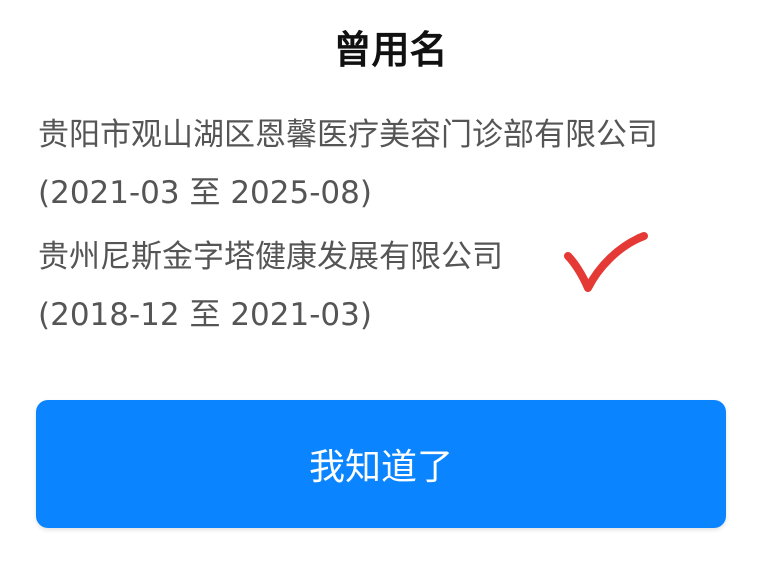 This screenshot has width=781, height=579. Describe the element at coordinates (606, 262) in the screenshot. I see `red-check-mark-icon` at that location.